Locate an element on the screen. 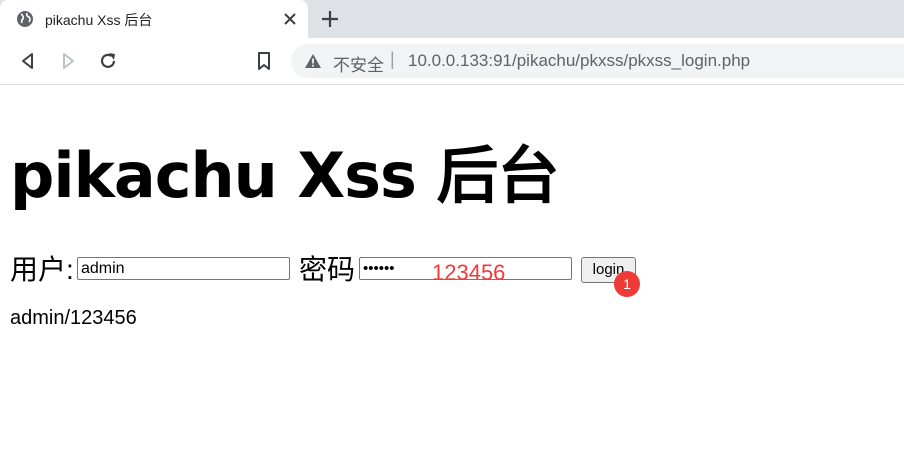 This screenshot has height=457, width=904. bookmark-icon is located at coordinates (264, 61).